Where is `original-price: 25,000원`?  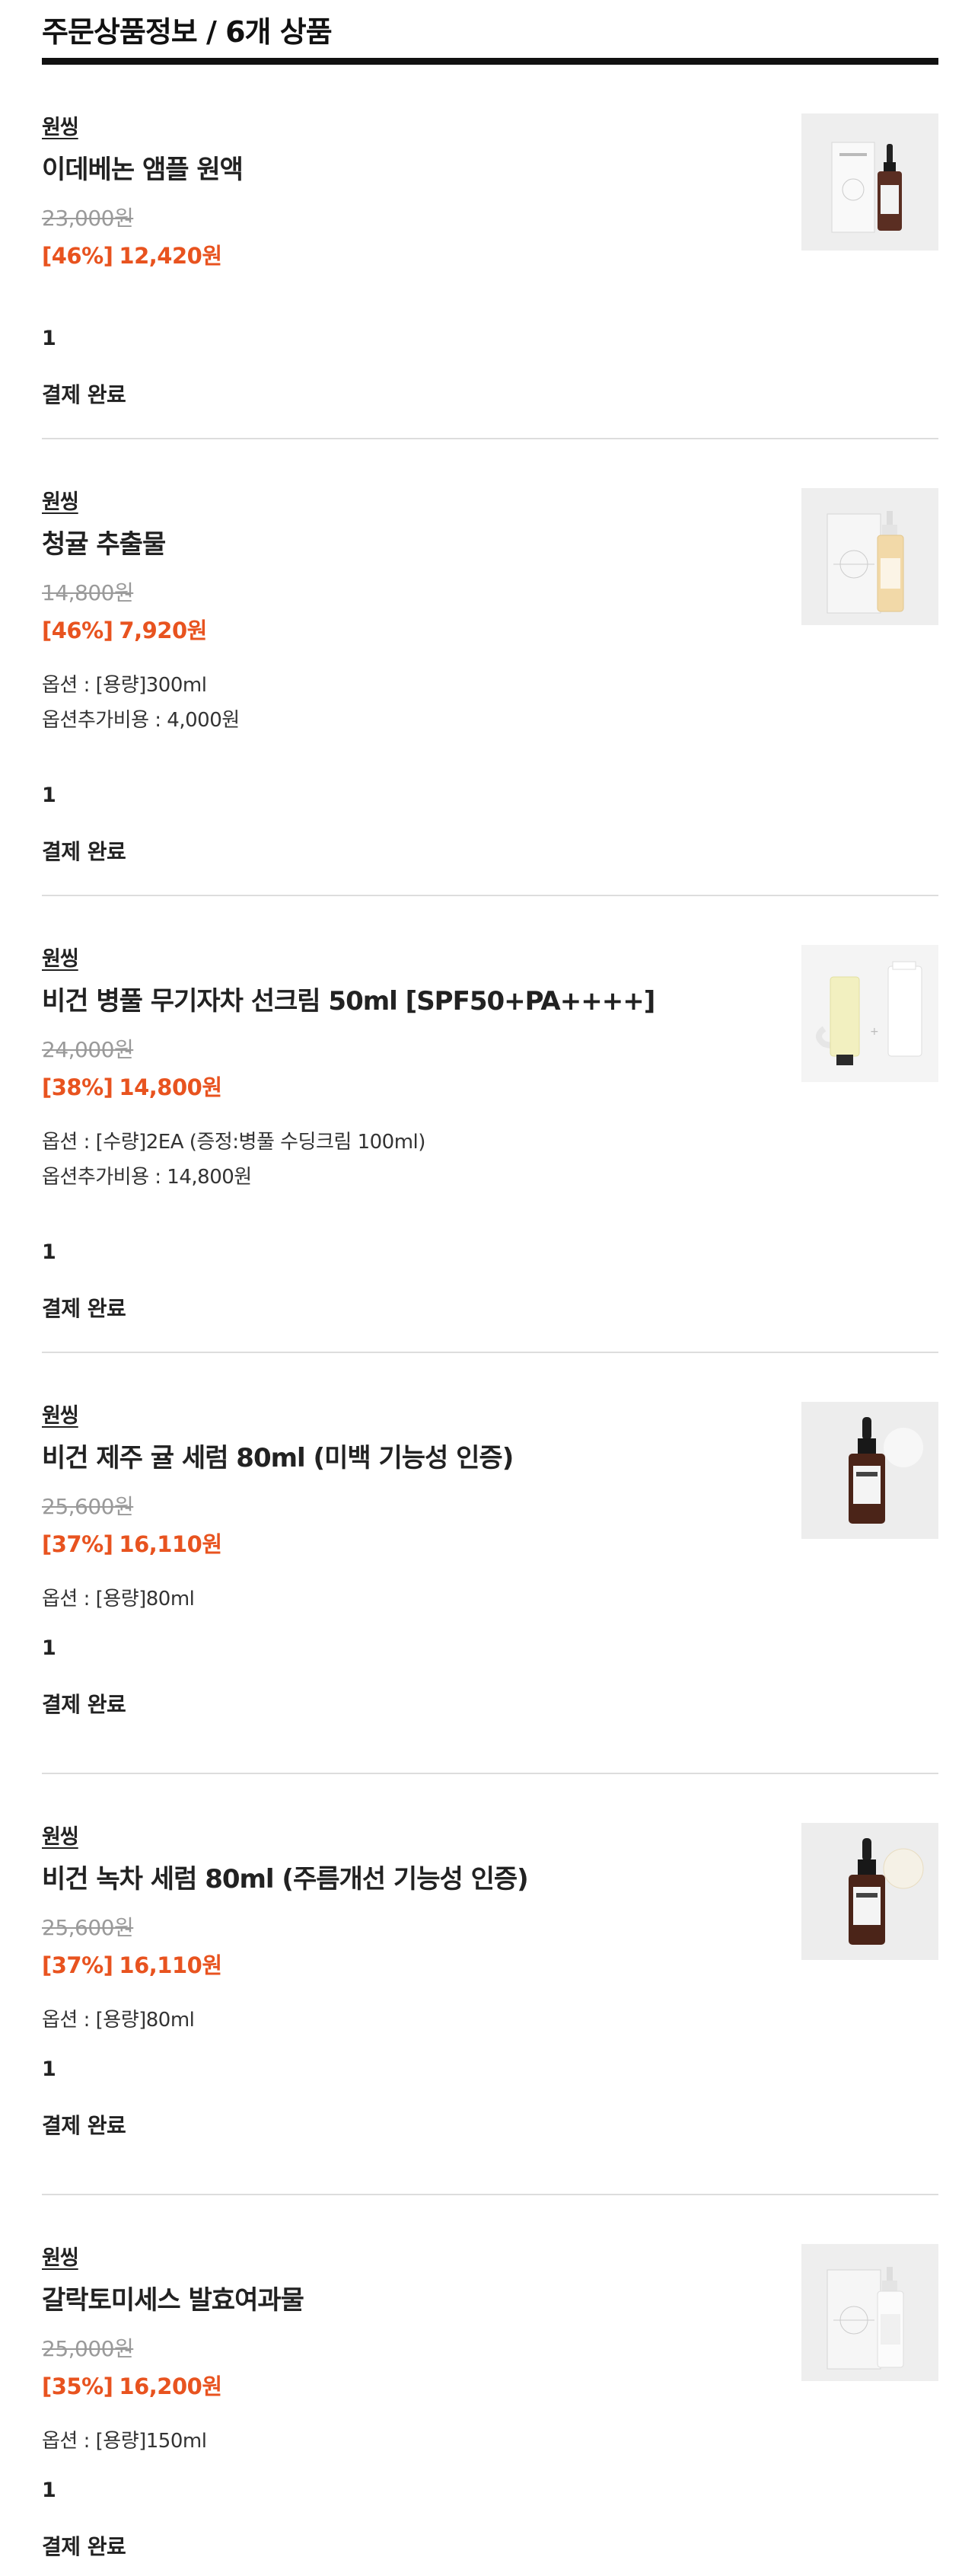
original-price: 25,000원 is located at coordinates (88, 2348).